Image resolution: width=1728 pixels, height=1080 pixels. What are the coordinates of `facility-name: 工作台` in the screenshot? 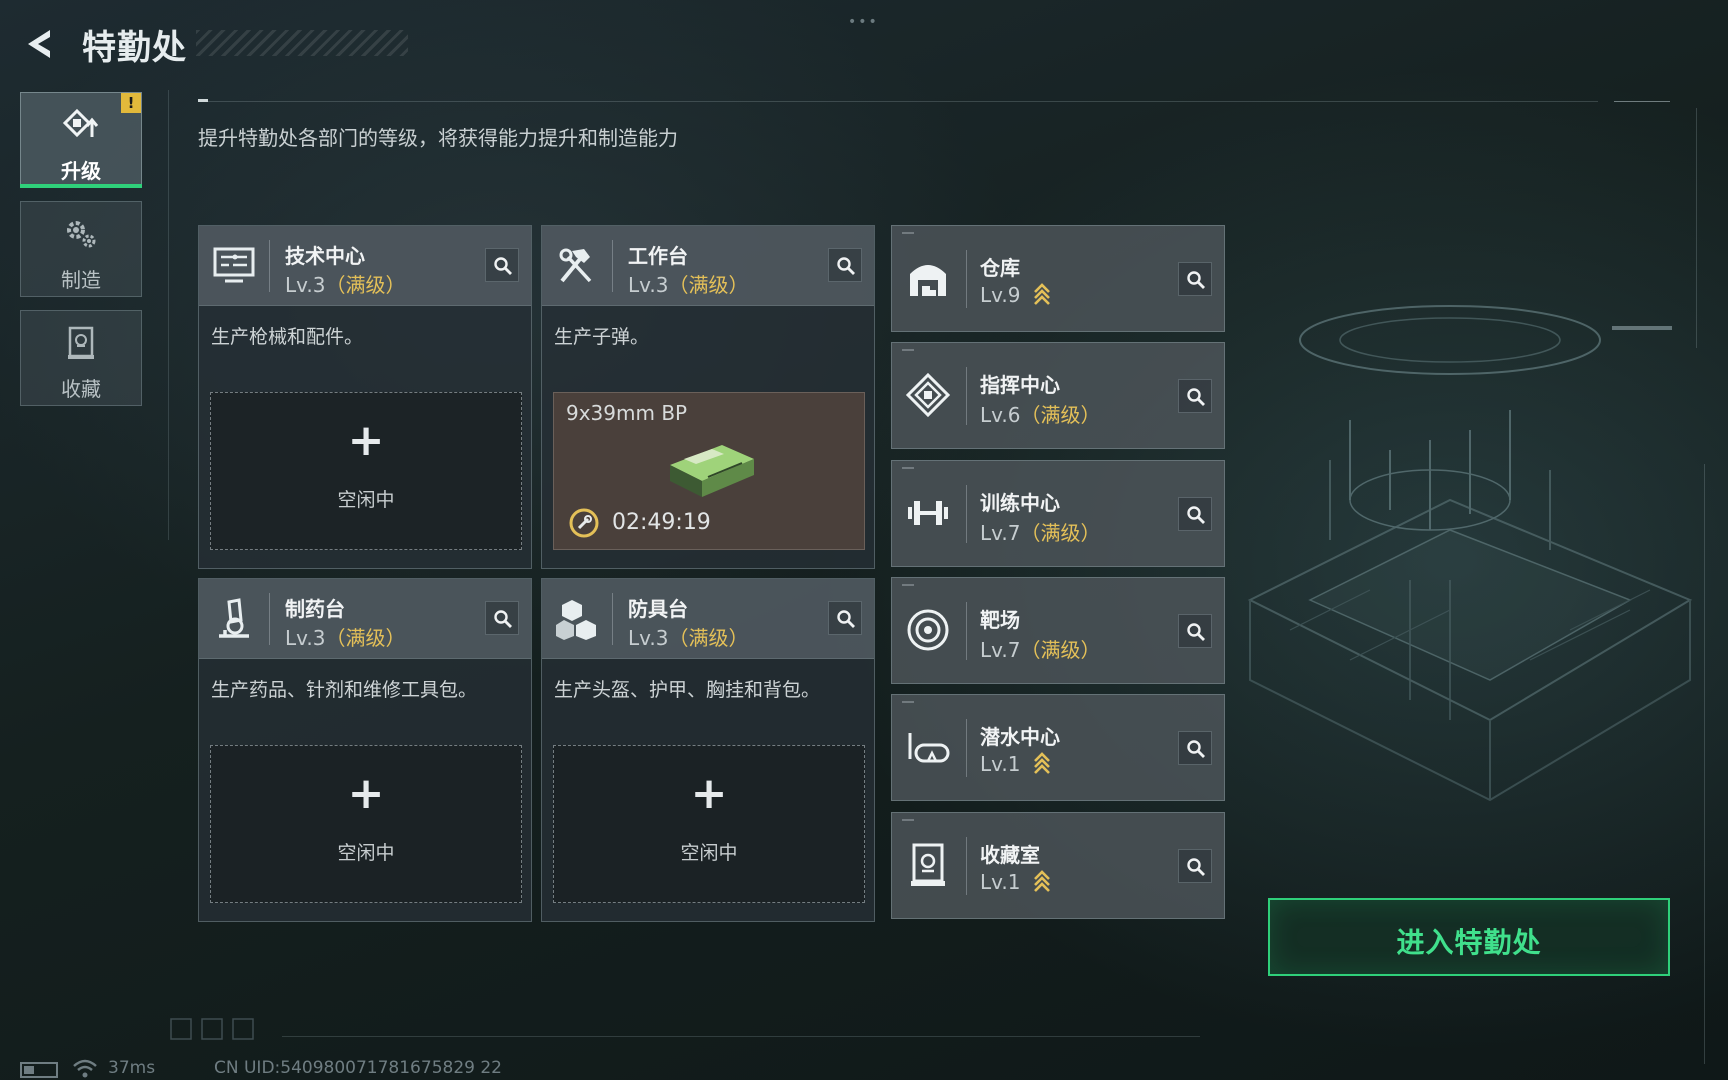 It's located at (658, 256).